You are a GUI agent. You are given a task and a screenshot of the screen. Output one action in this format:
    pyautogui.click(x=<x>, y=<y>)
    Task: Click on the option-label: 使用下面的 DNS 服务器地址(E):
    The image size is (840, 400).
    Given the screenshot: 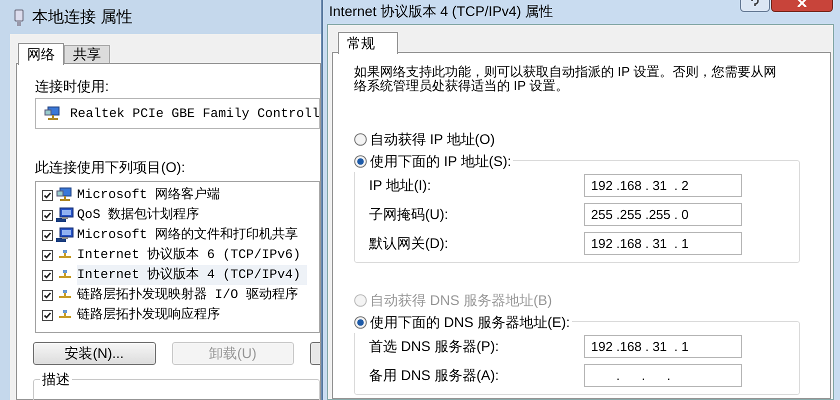 What is the action you would take?
    pyautogui.click(x=470, y=322)
    